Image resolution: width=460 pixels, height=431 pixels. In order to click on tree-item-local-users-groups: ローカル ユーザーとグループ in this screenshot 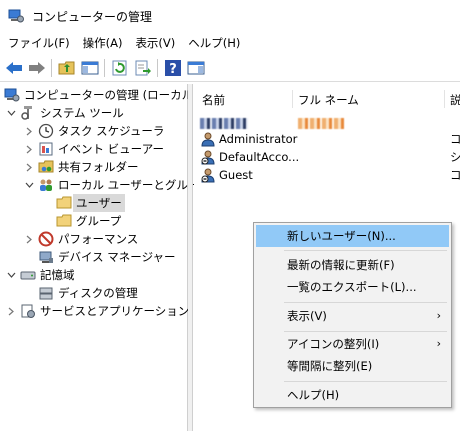, I will do `click(117, 185)`.